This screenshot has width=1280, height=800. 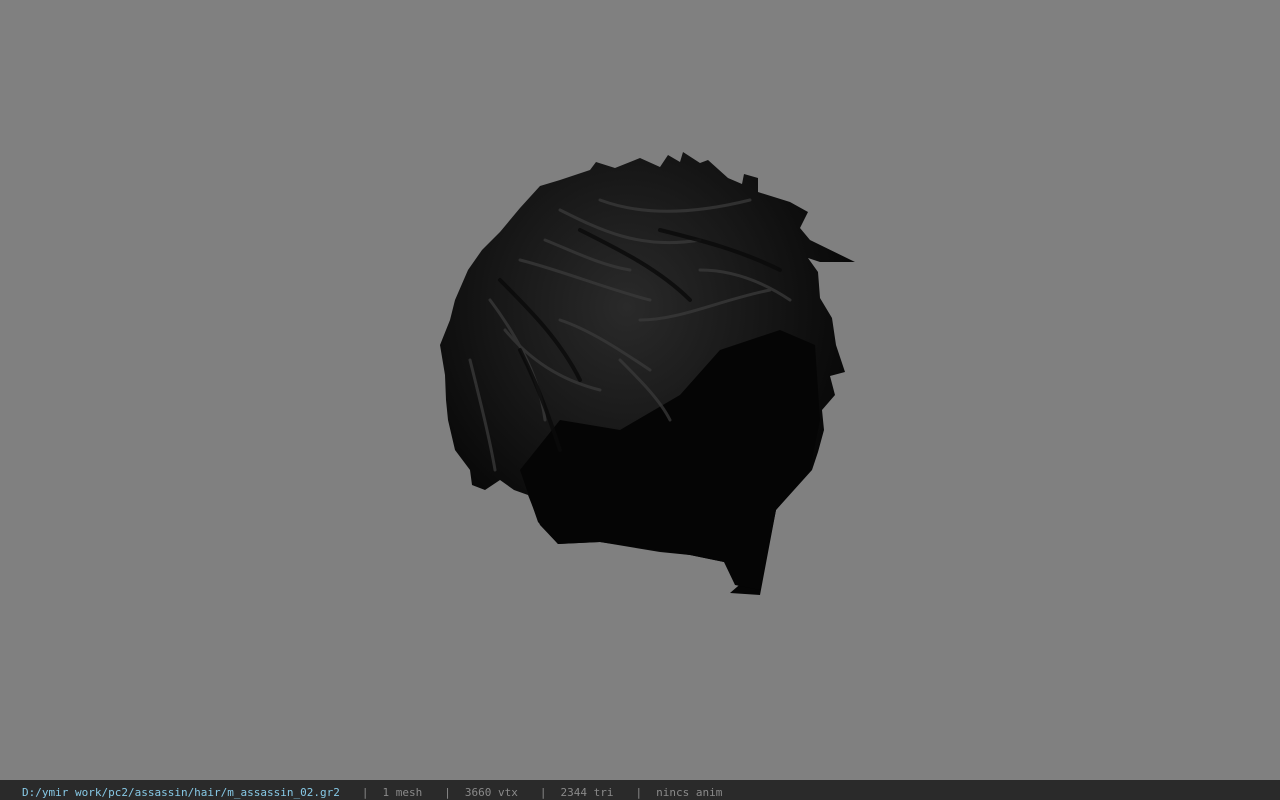 What do you see at coordinates (402, 792) in the screenshot?
I see `mesh-count: 1 mesh` at bounding box center [402, 792].